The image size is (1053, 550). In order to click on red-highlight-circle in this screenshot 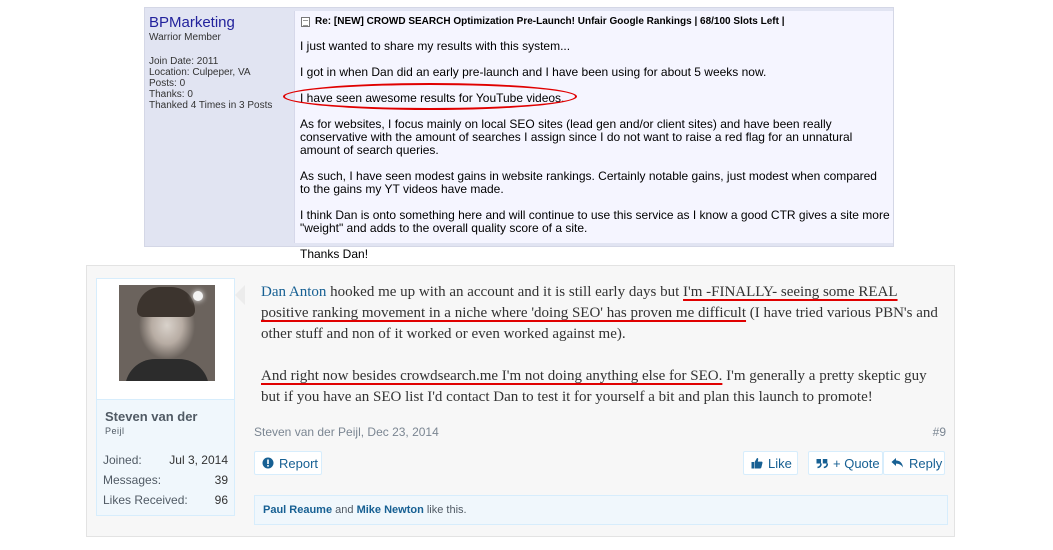, I will do `click(430, 96)`.